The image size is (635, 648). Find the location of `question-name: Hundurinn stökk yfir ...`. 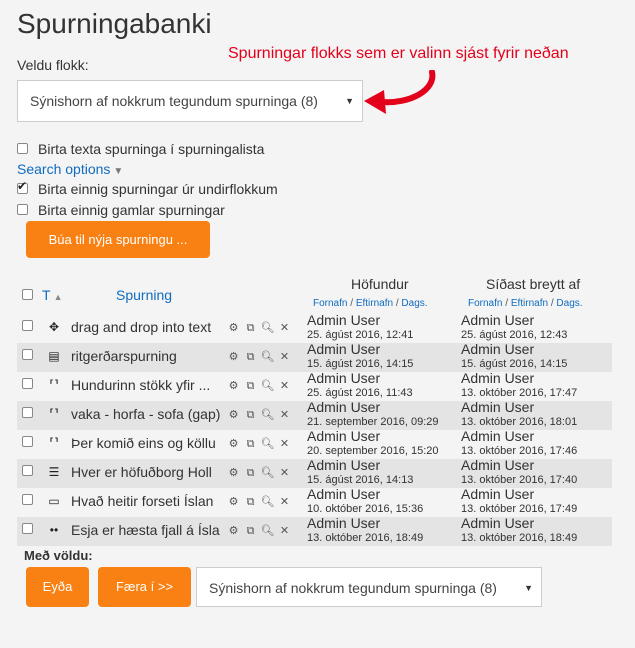

question-name: Hundurinn stökk yfir ... is located at coordinates (141, 385).